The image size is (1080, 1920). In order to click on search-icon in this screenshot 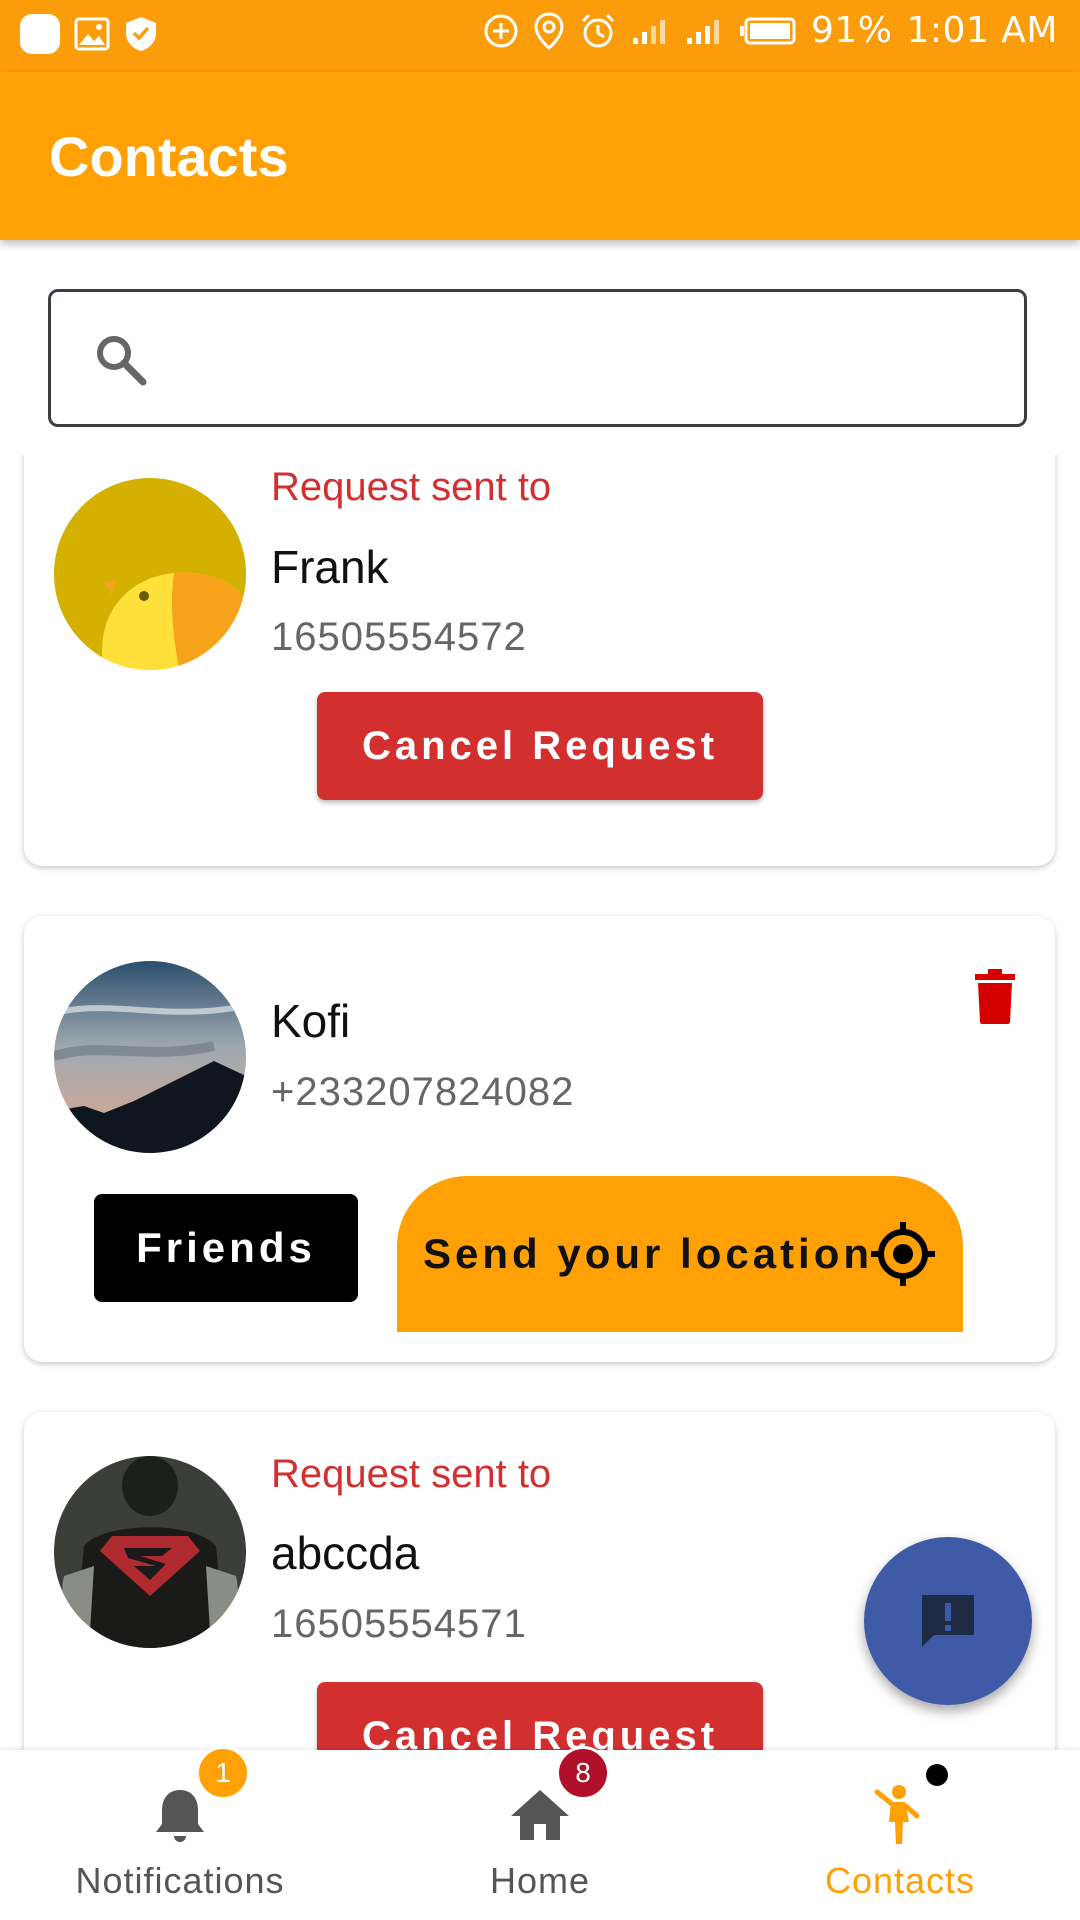, I will do `click(122, 361)`.